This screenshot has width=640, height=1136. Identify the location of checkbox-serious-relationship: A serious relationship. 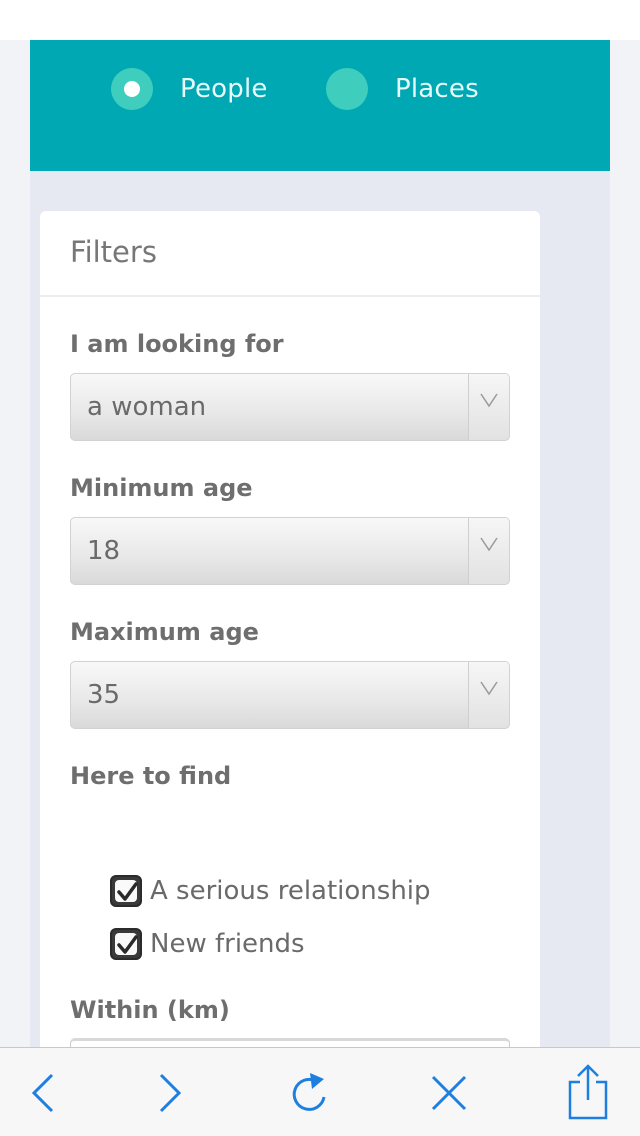
(270, 891).